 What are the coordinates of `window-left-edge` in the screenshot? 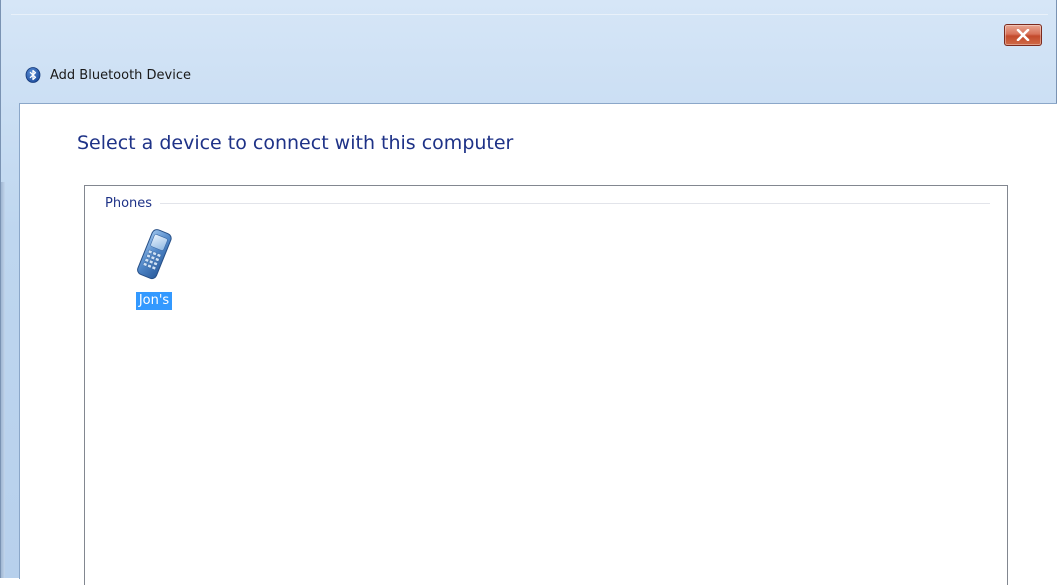 It's located at (3, 380).